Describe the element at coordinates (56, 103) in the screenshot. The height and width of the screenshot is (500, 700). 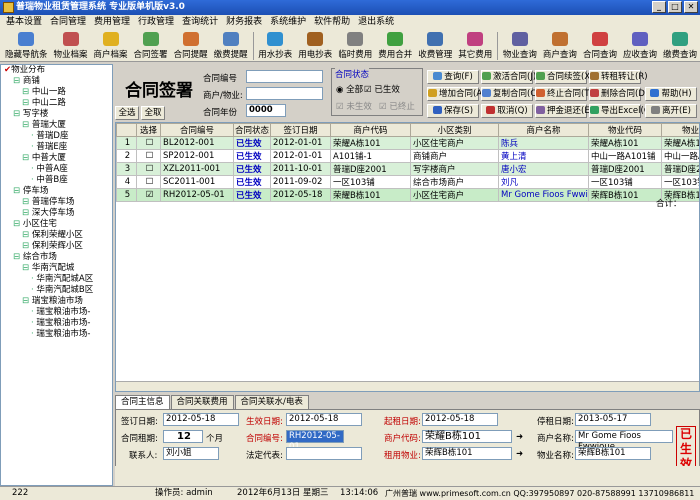
I see `tree-node: ⊟ 中山二路` at that location.